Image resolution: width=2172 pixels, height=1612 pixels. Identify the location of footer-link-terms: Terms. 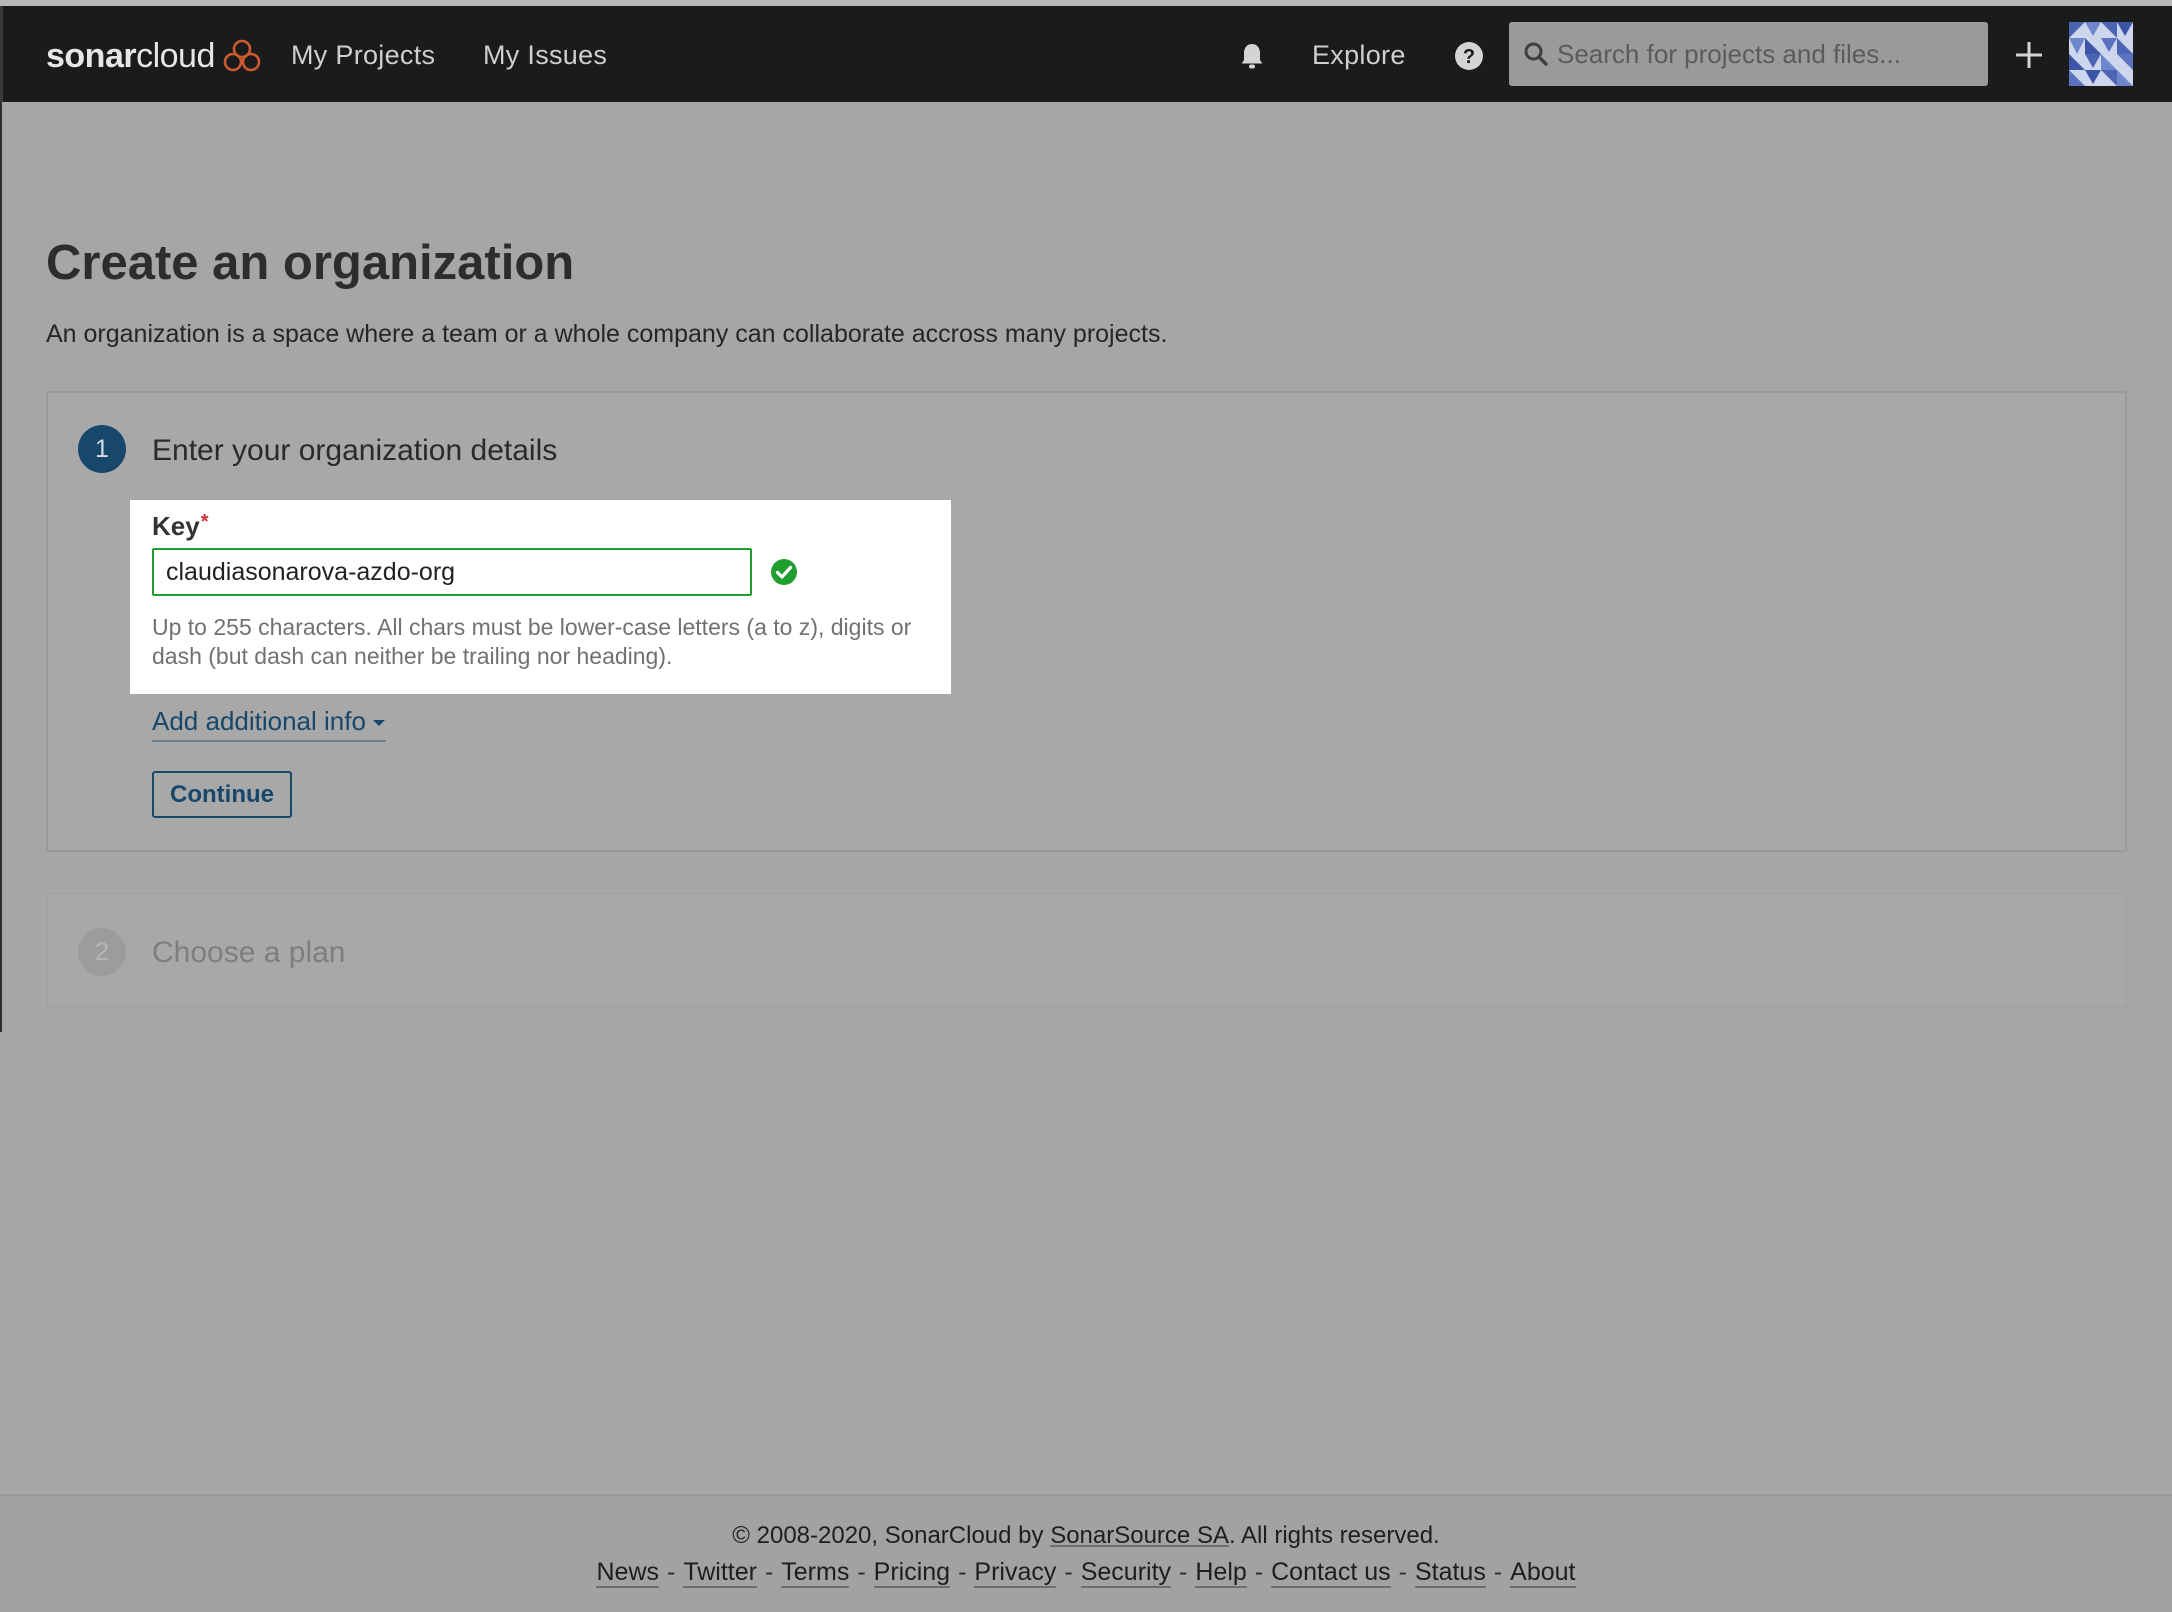
(815, 1573).